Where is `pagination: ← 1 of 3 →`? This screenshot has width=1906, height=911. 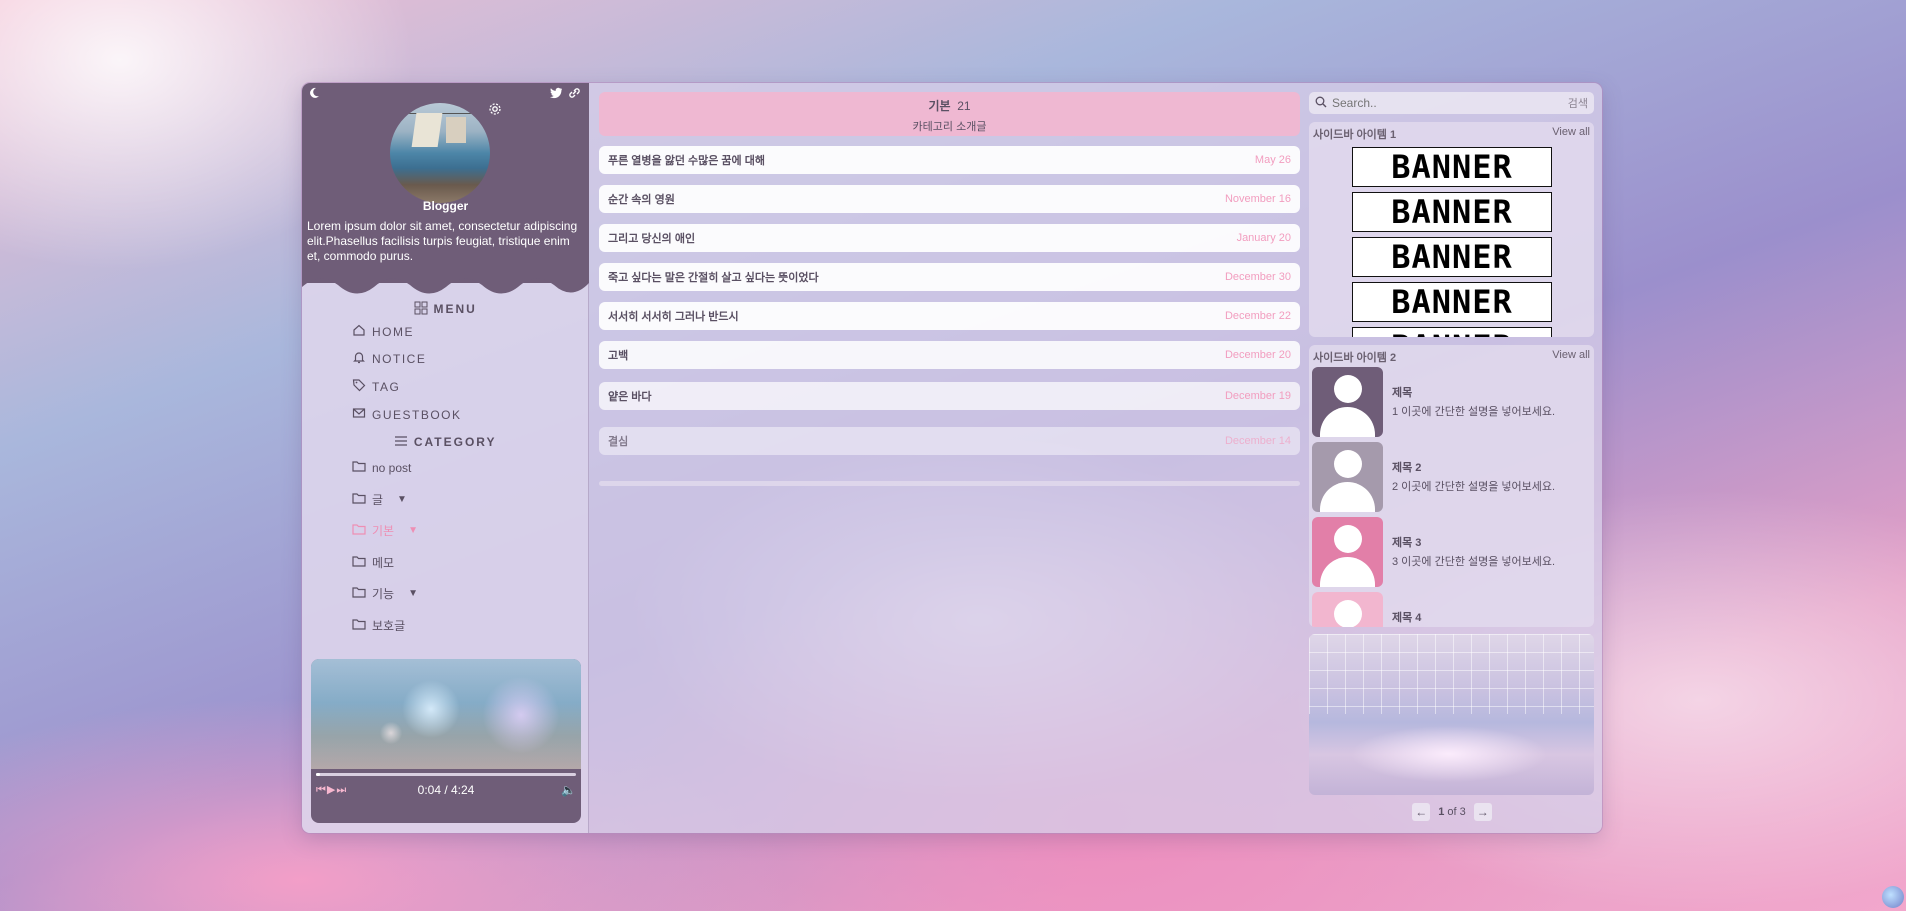
pagination: ← 1 of 3 → is located at coordinates (1452, 812).